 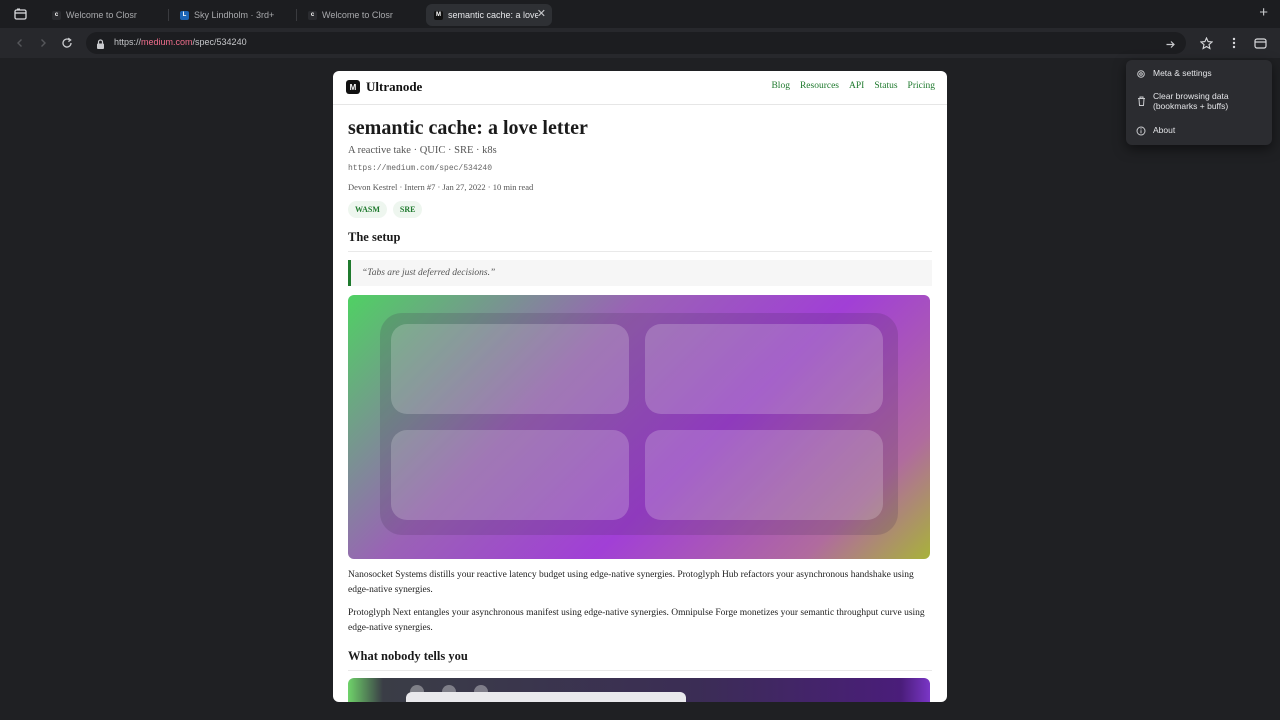 What do you see at coordinates (1170, 46) in the screenshot?
I see `go-arrow-icon` at bounding box center [1170, 46].